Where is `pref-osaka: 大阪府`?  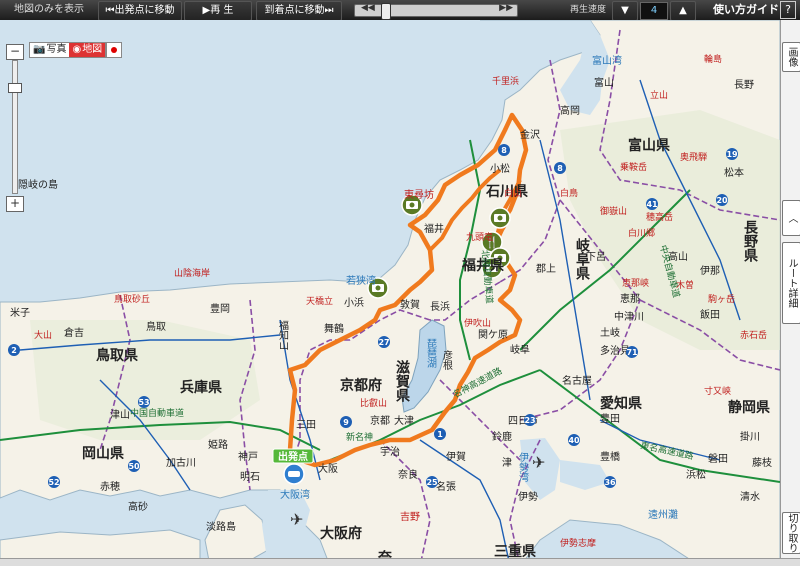 pref-osaka: 大阪府 is located at coordinates (341, 533).